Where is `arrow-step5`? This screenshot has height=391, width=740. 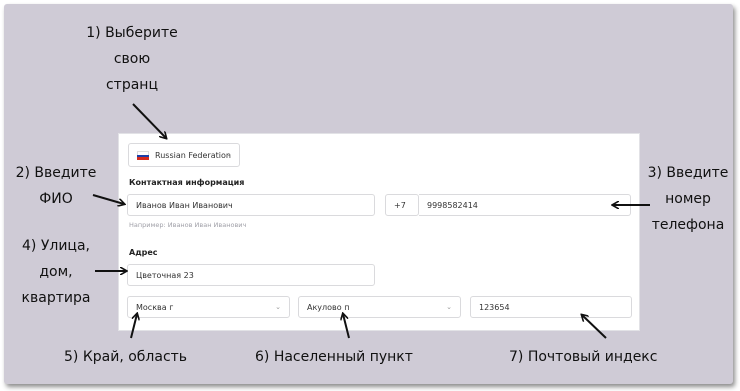
arrow-step5 is located at coordinates (133, 326).